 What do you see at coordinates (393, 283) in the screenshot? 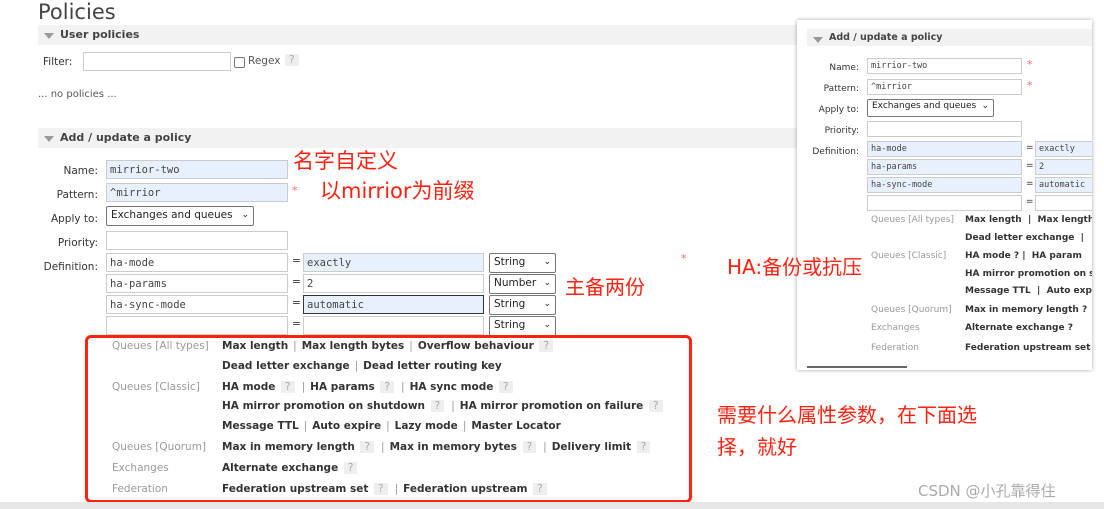
I see `definition-value-input: 2` at bounding box center [393, 283].